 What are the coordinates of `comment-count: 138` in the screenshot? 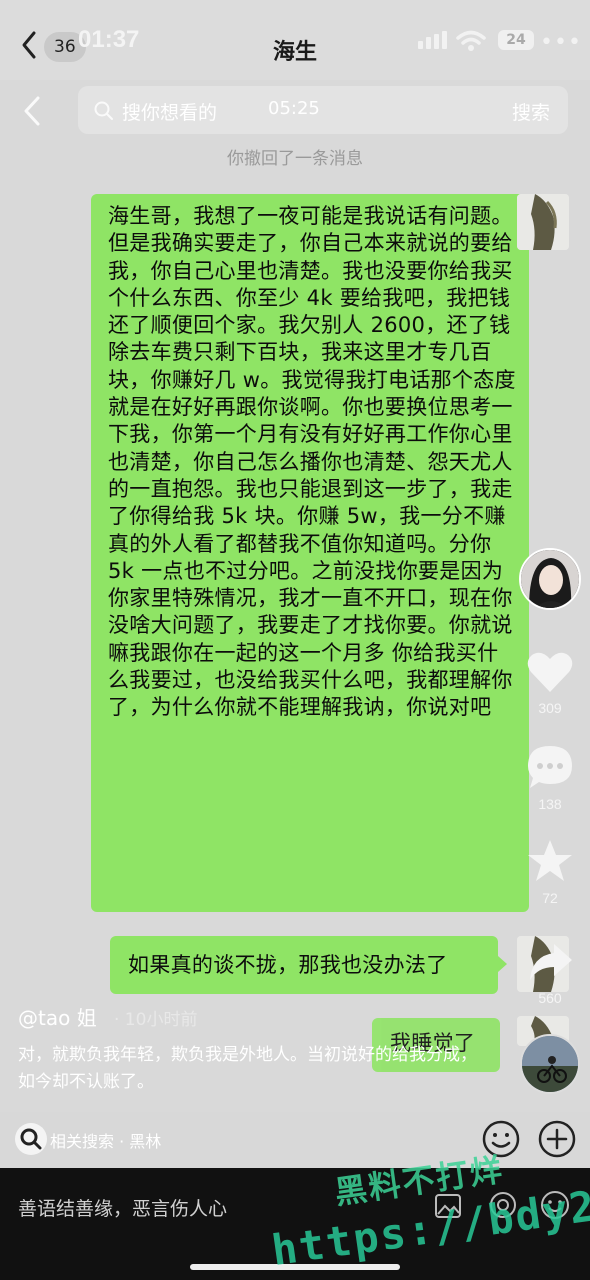 It's located at (550, 804).